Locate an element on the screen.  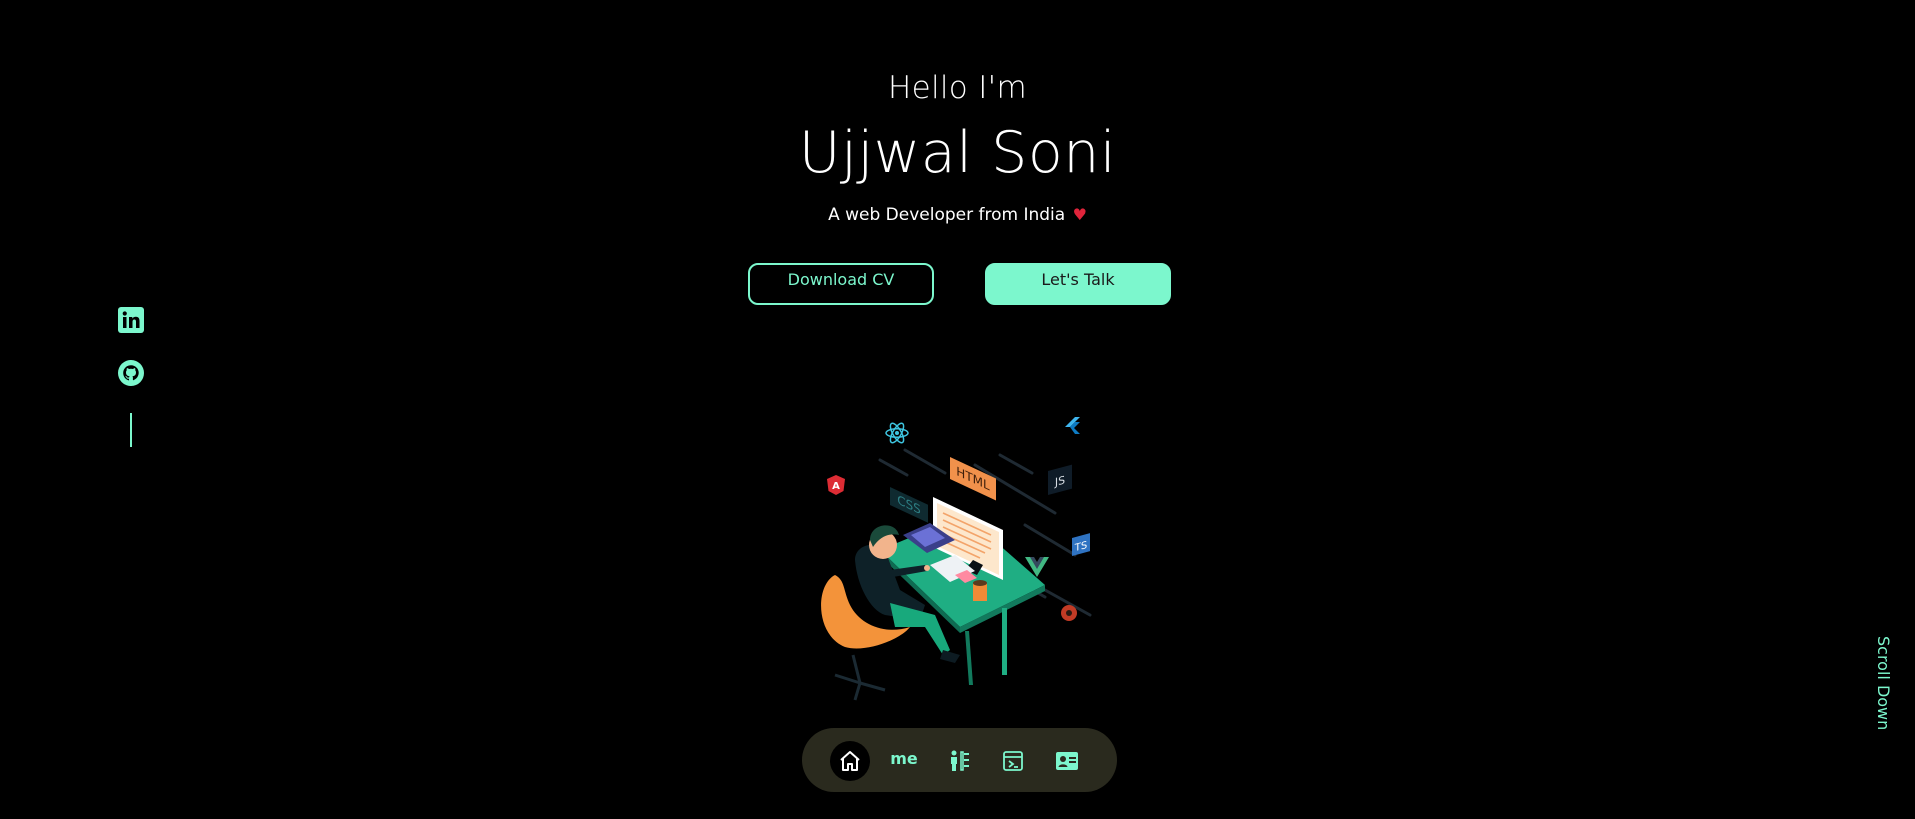
linkedin-icon is located at coordinates (131, 320).